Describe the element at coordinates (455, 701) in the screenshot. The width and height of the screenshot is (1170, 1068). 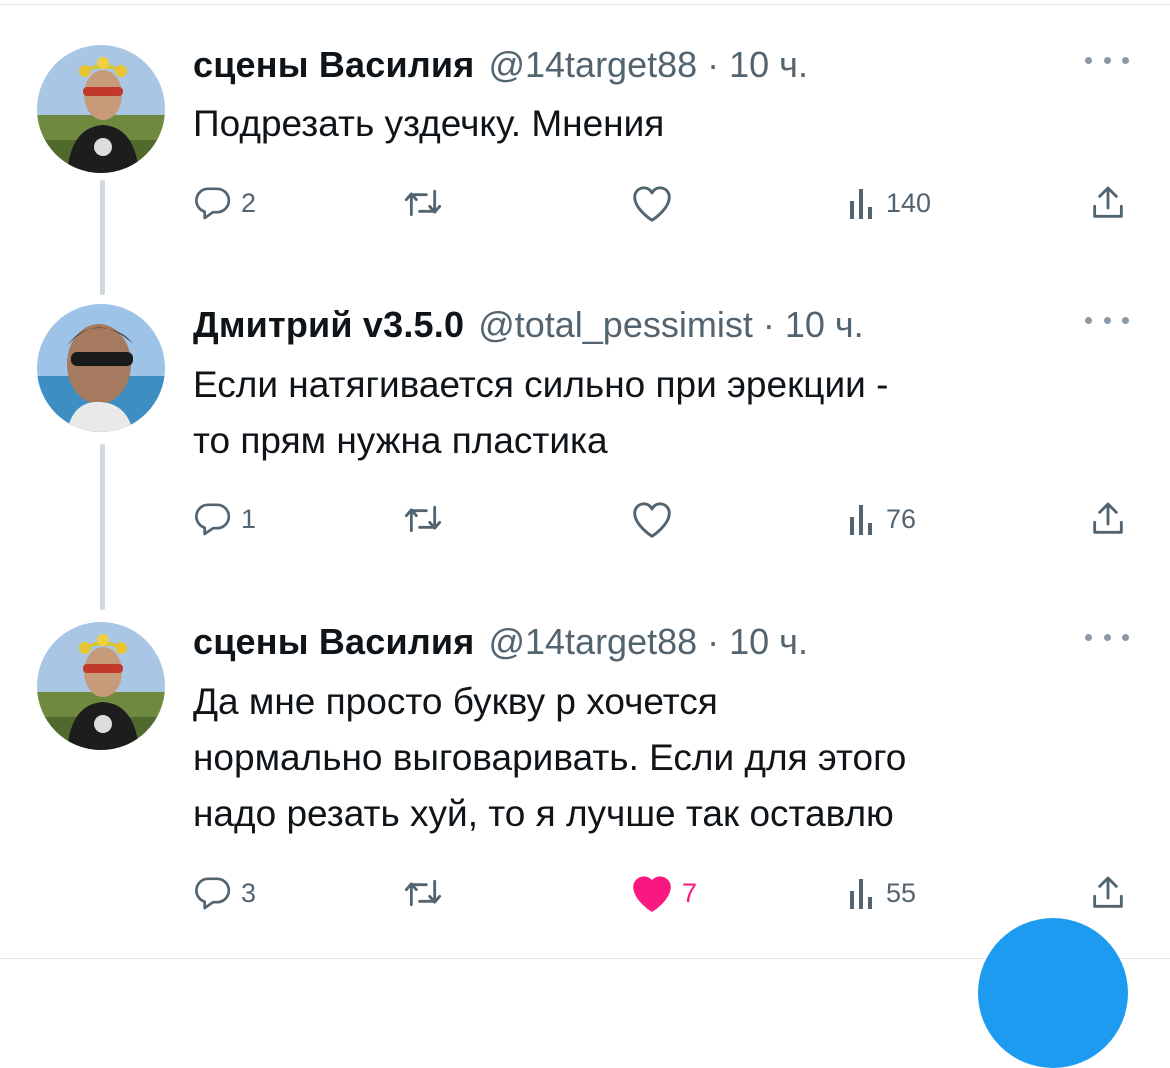
I see `tweet-text-line: Да мне просто букву р хочется` at that location.